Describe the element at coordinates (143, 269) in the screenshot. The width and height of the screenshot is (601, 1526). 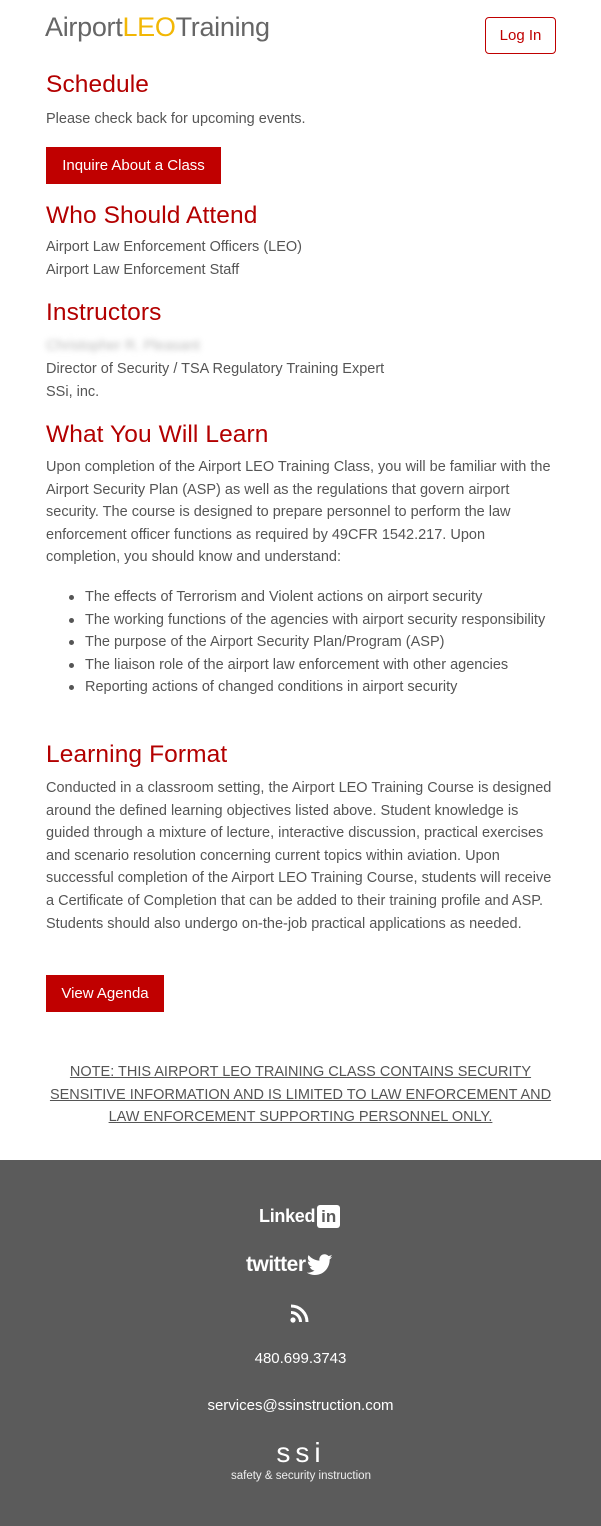
I see `attendee-item: Airport Law Enforcement Staff` at that location.